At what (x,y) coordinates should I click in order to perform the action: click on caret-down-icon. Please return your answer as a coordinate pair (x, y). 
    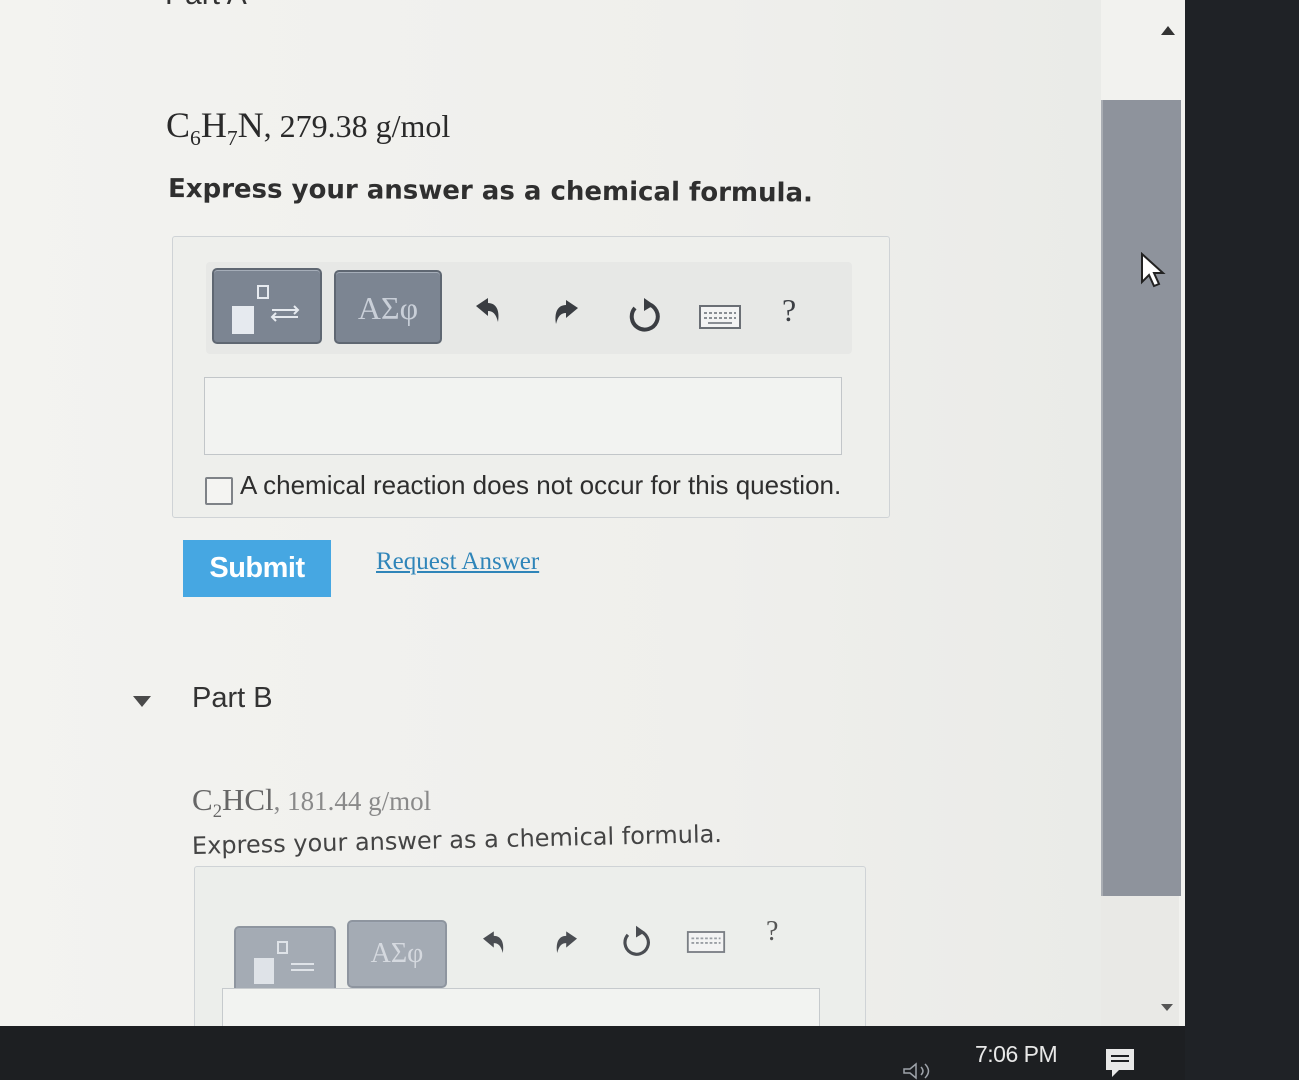
    Looking at the image, I should click on (142, 701).